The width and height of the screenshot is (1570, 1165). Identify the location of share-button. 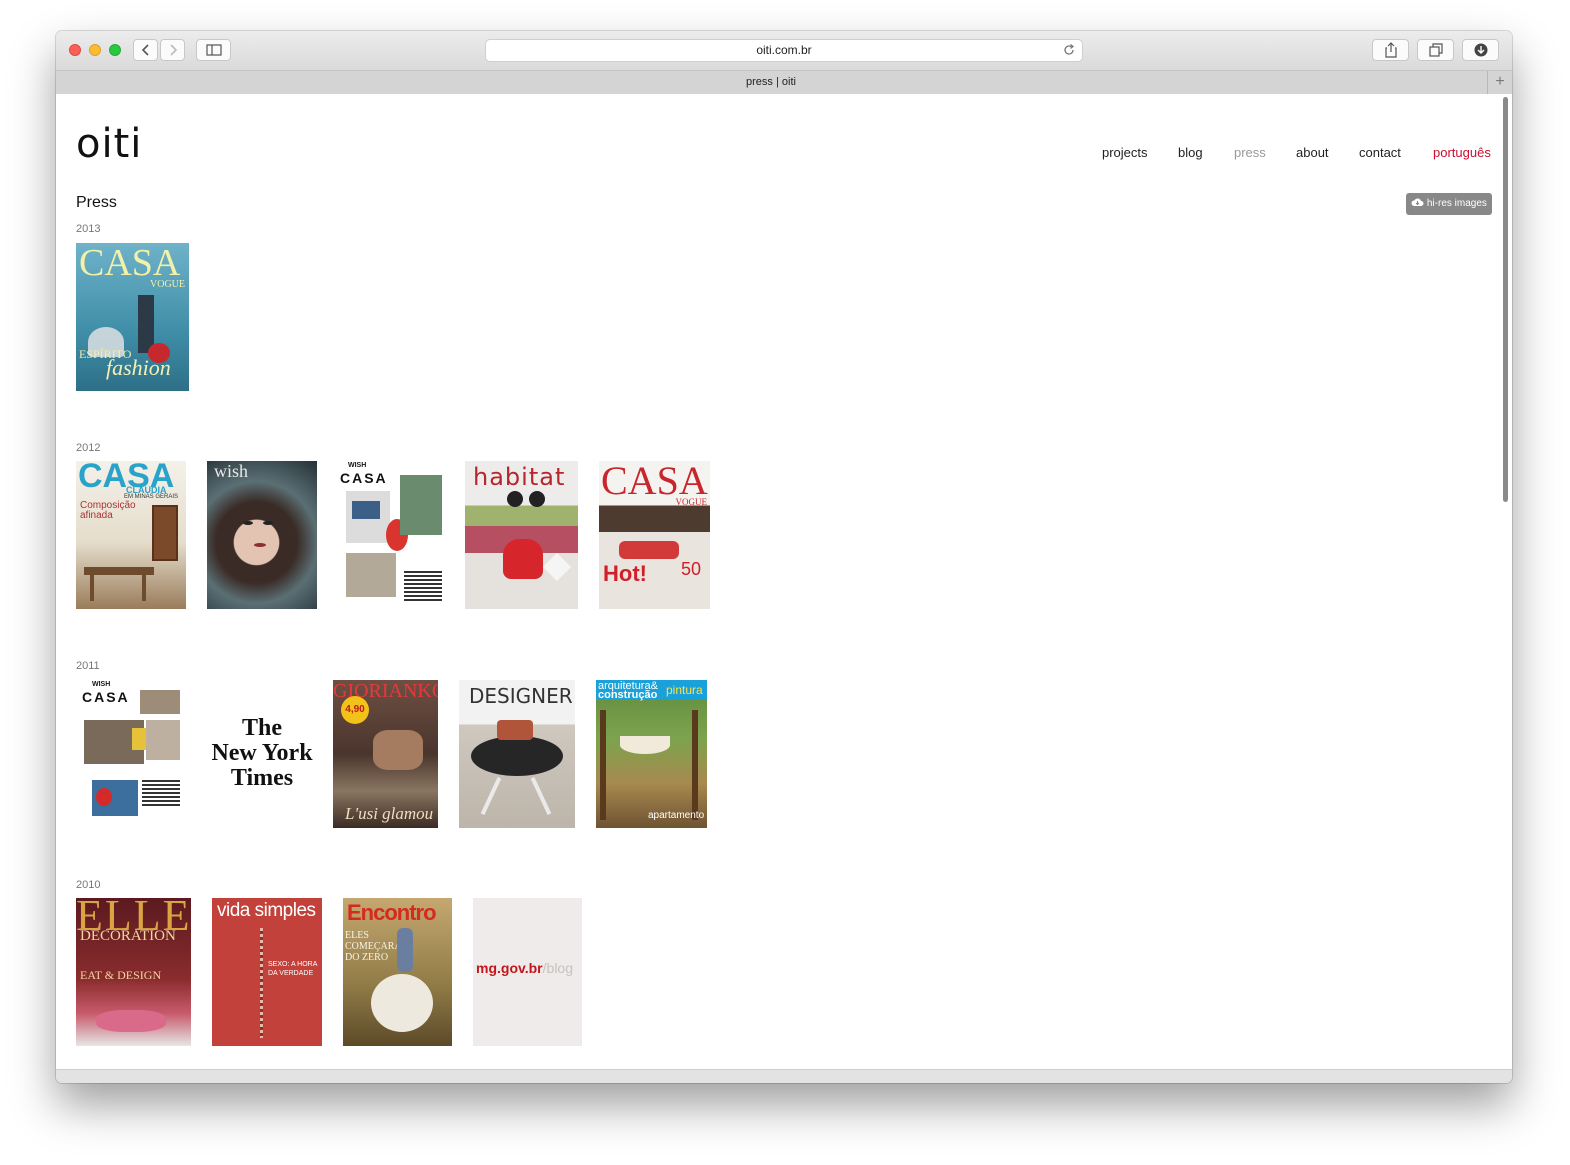
(1390, 50).